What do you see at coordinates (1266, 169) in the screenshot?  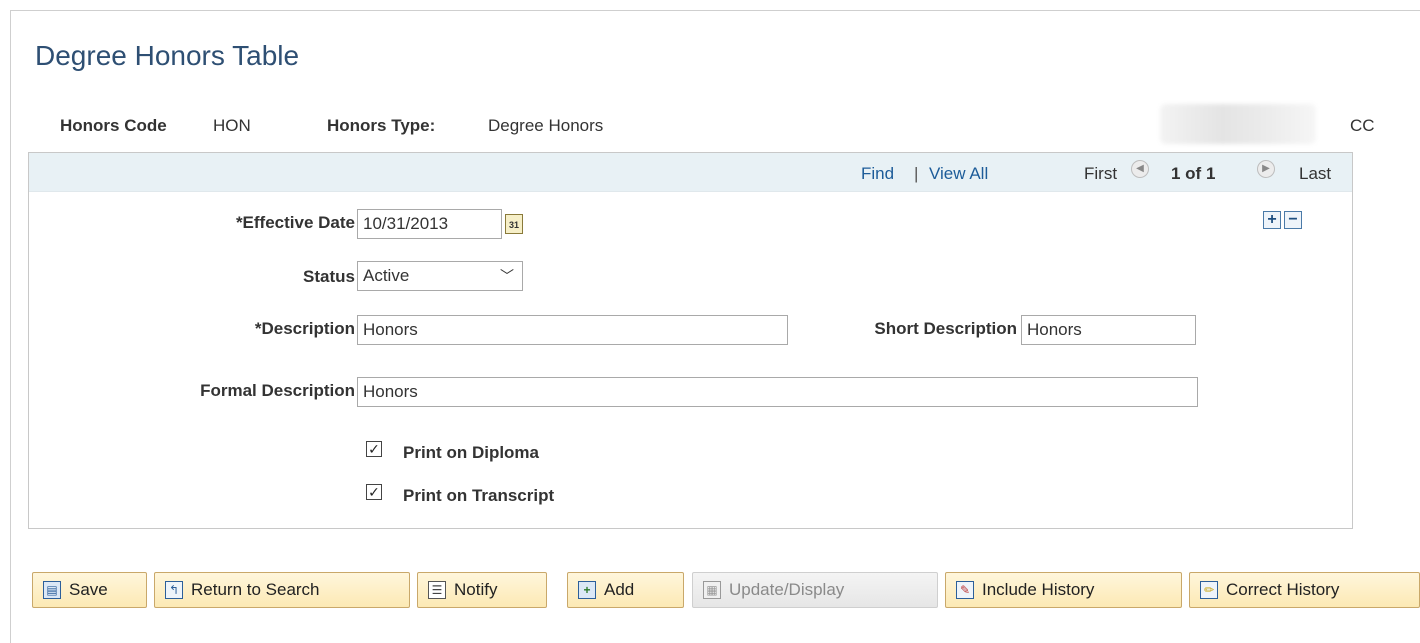 I see `next-arrow-icon: ▶` at bounding box center [1266, 169].